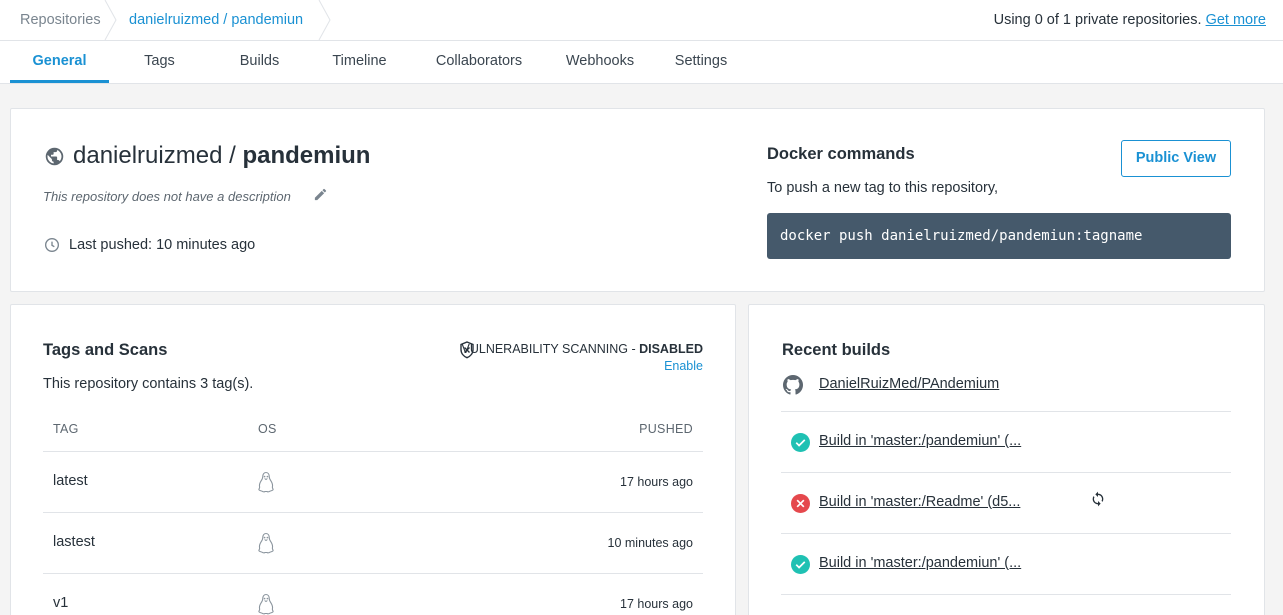 The image size is (1283, 615). What do you see at coordinates (54, 159) in the screenshot?
I see `globe-icon` at bounding box center [54, 159].